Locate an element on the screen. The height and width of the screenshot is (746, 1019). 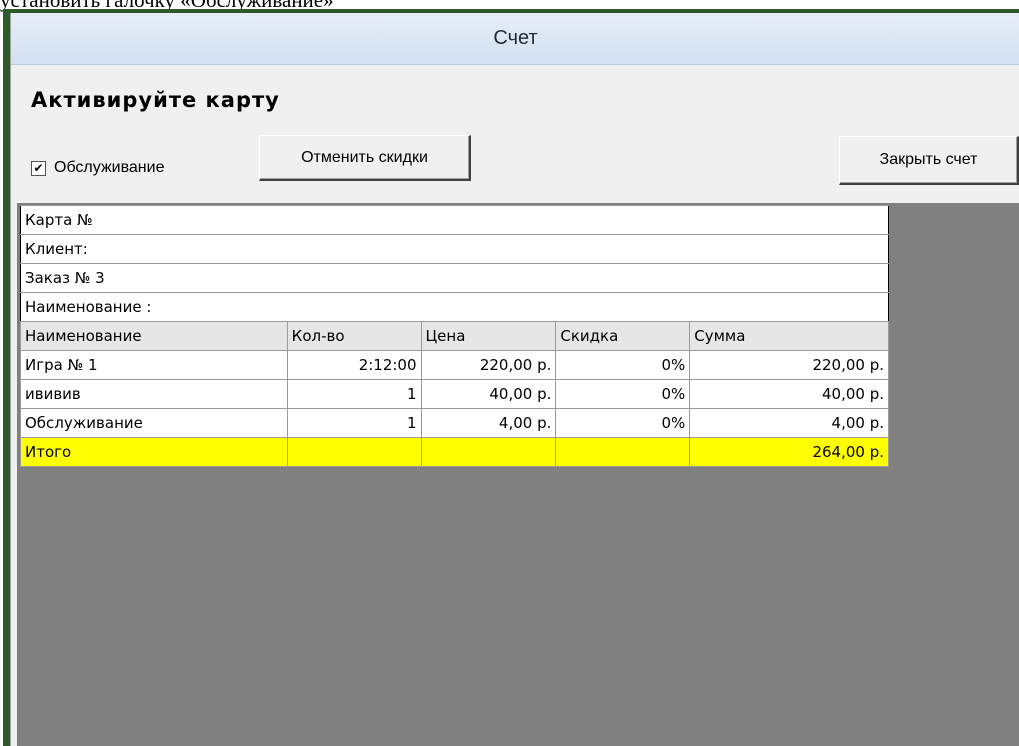
item-price-cell: 4,00 р. is located at coordinates (488, 423).